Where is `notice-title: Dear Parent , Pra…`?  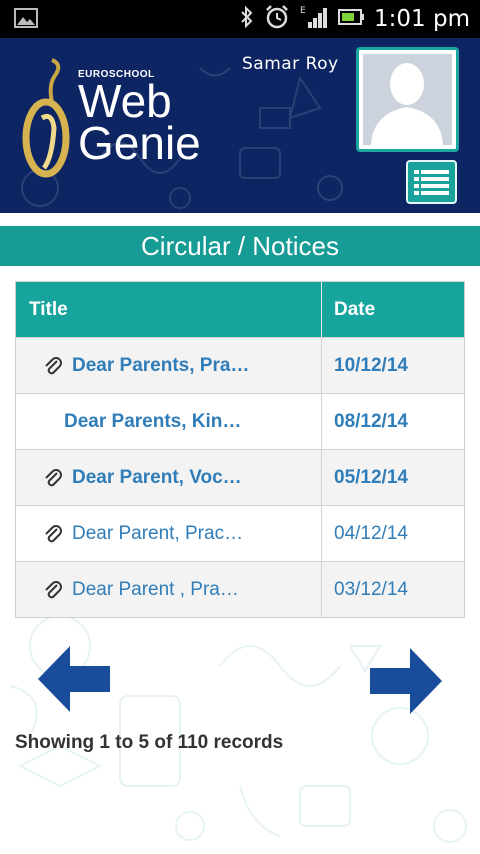
notice-title: Dear Parent , Pra… is located at coordinates (155, 590).